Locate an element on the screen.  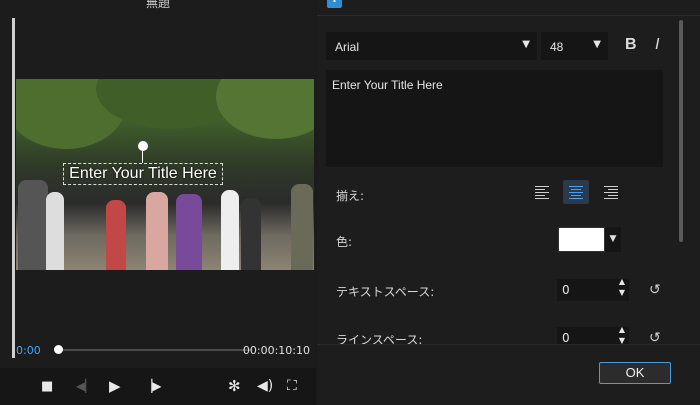
text-spacing-label: テキストスペース: is located at coordinates (385, 292).